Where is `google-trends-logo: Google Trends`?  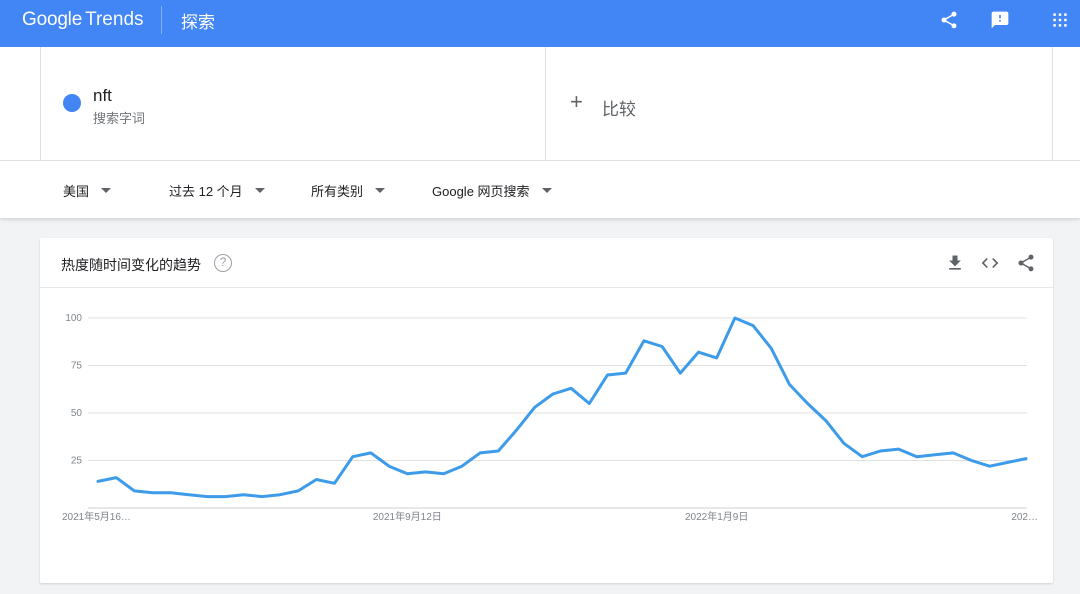
google-trends-logo: Google Trends is located at coordinates (83, 22).